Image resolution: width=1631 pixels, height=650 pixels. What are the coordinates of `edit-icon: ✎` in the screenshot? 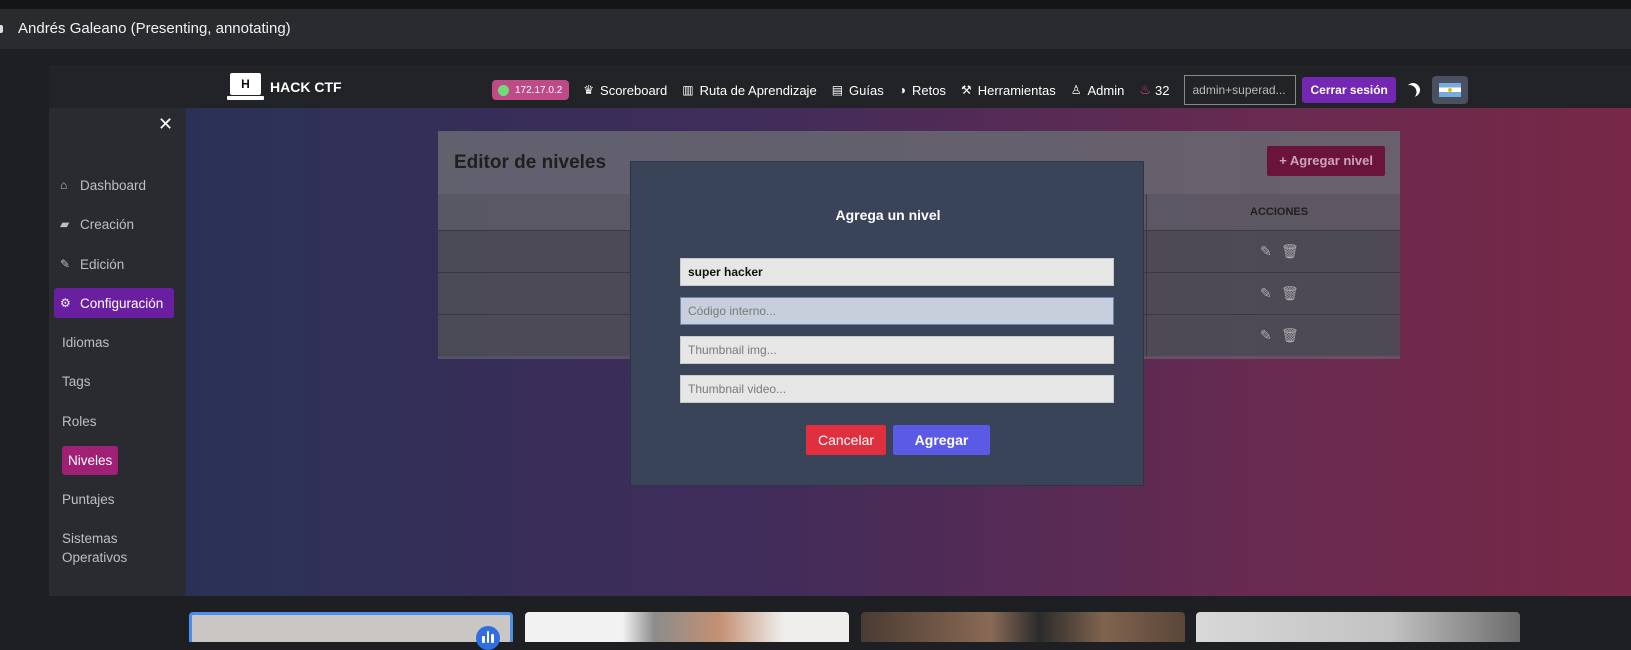 It's located at (65, 264).